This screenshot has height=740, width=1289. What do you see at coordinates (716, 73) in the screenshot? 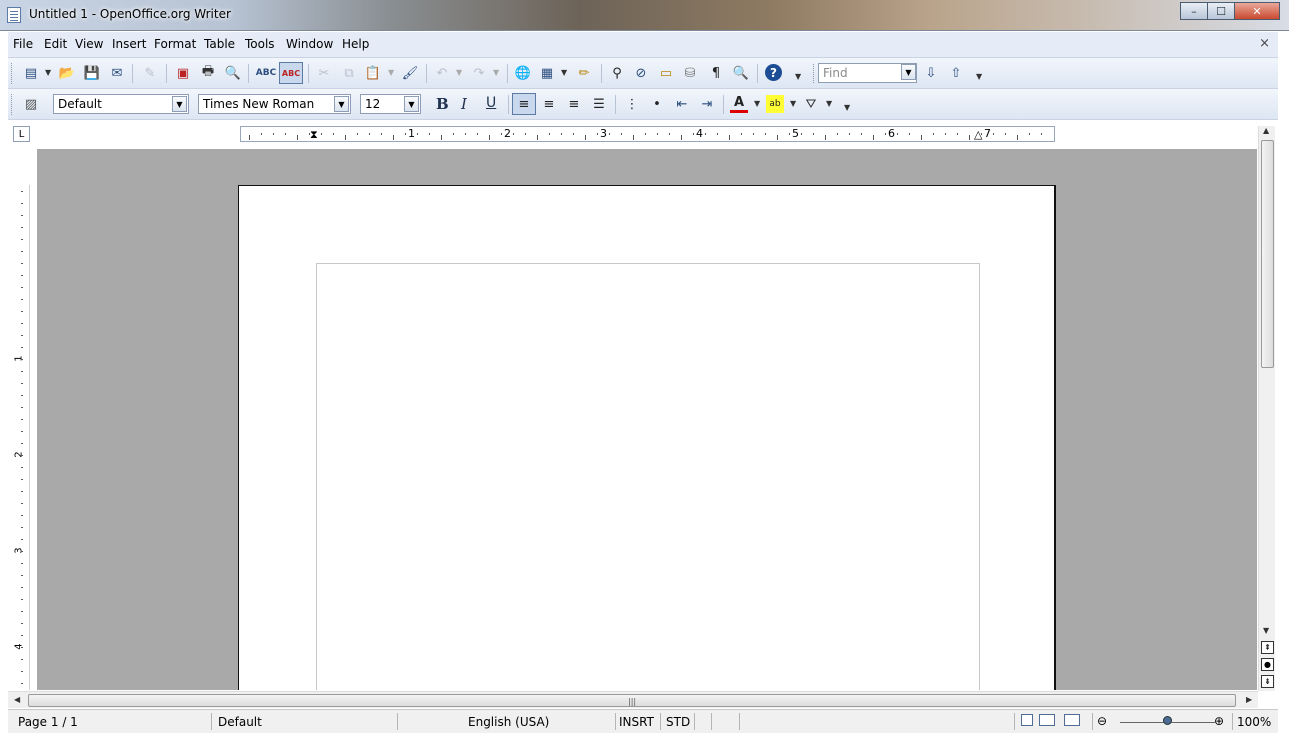
I see `formatting-marks-icon: ¶` at bounding box center [716, 73].